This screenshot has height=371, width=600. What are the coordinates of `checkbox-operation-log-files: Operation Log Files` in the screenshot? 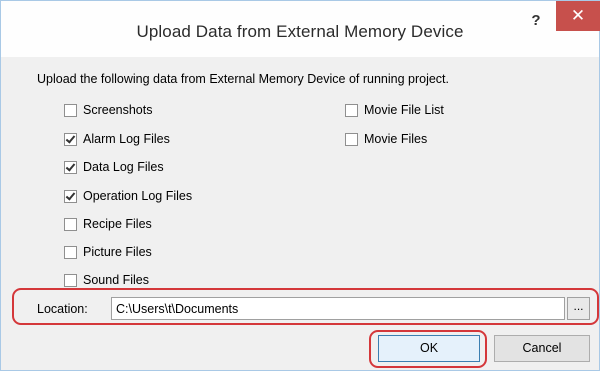 It's located at (128, 196).